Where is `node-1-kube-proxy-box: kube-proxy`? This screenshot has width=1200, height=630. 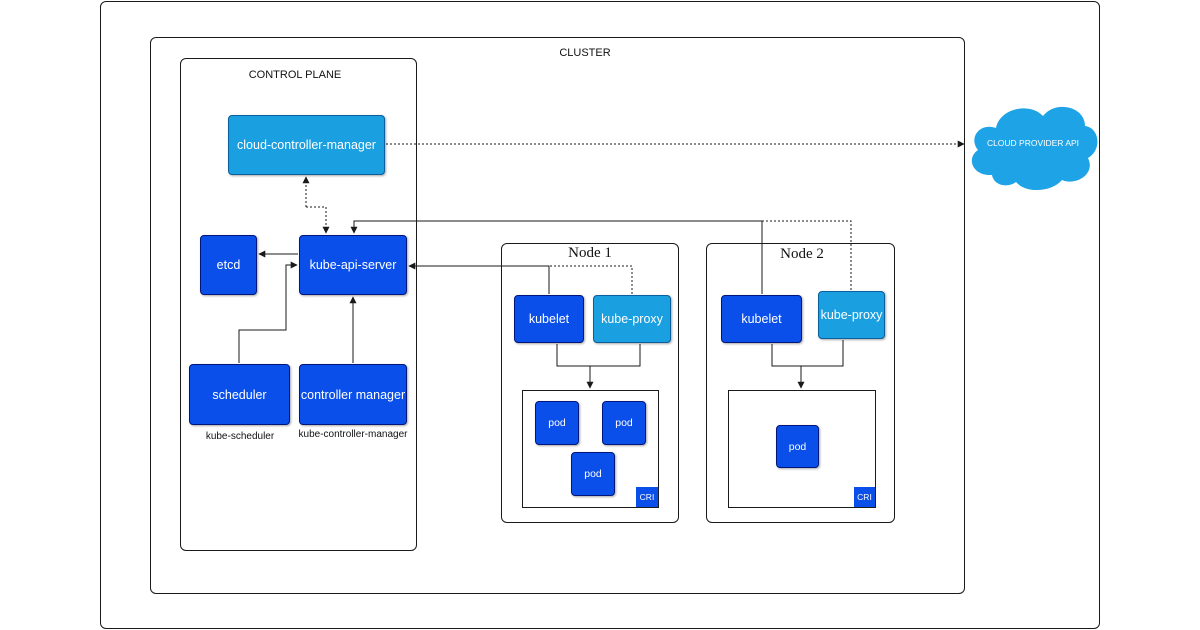
node-1-kube-proxy-box: kube-proxy is located at coordinates (632, 319).